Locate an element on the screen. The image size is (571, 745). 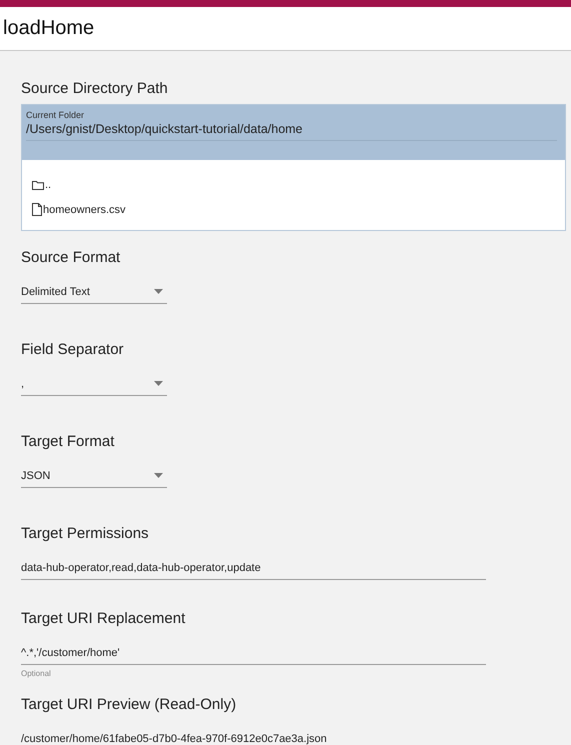
section-heading: Target URI Replacement is located at coordinates (103, 619).